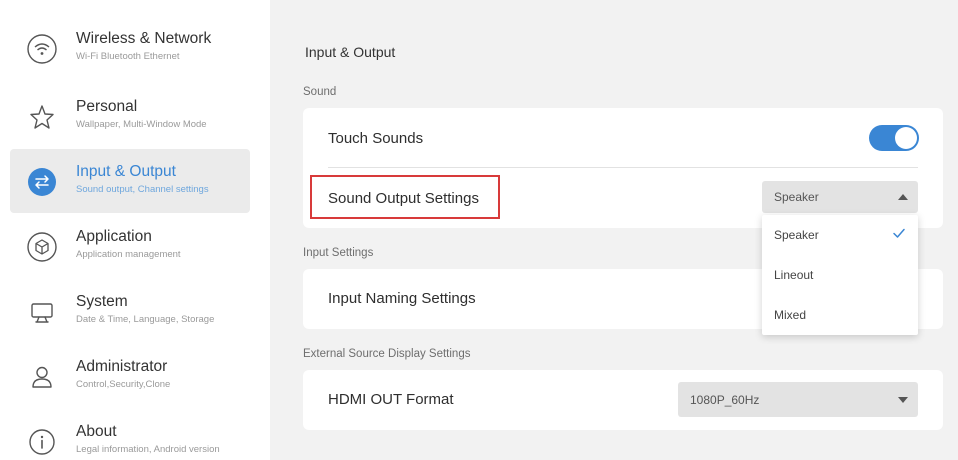 Image resolution: width=958 pixels, height=460 pixels. What do you see at coordinates (376, 138) in the screenshot?
I see `touch-sounds-label: Touch Sounds` at bounding box center [376, 138].